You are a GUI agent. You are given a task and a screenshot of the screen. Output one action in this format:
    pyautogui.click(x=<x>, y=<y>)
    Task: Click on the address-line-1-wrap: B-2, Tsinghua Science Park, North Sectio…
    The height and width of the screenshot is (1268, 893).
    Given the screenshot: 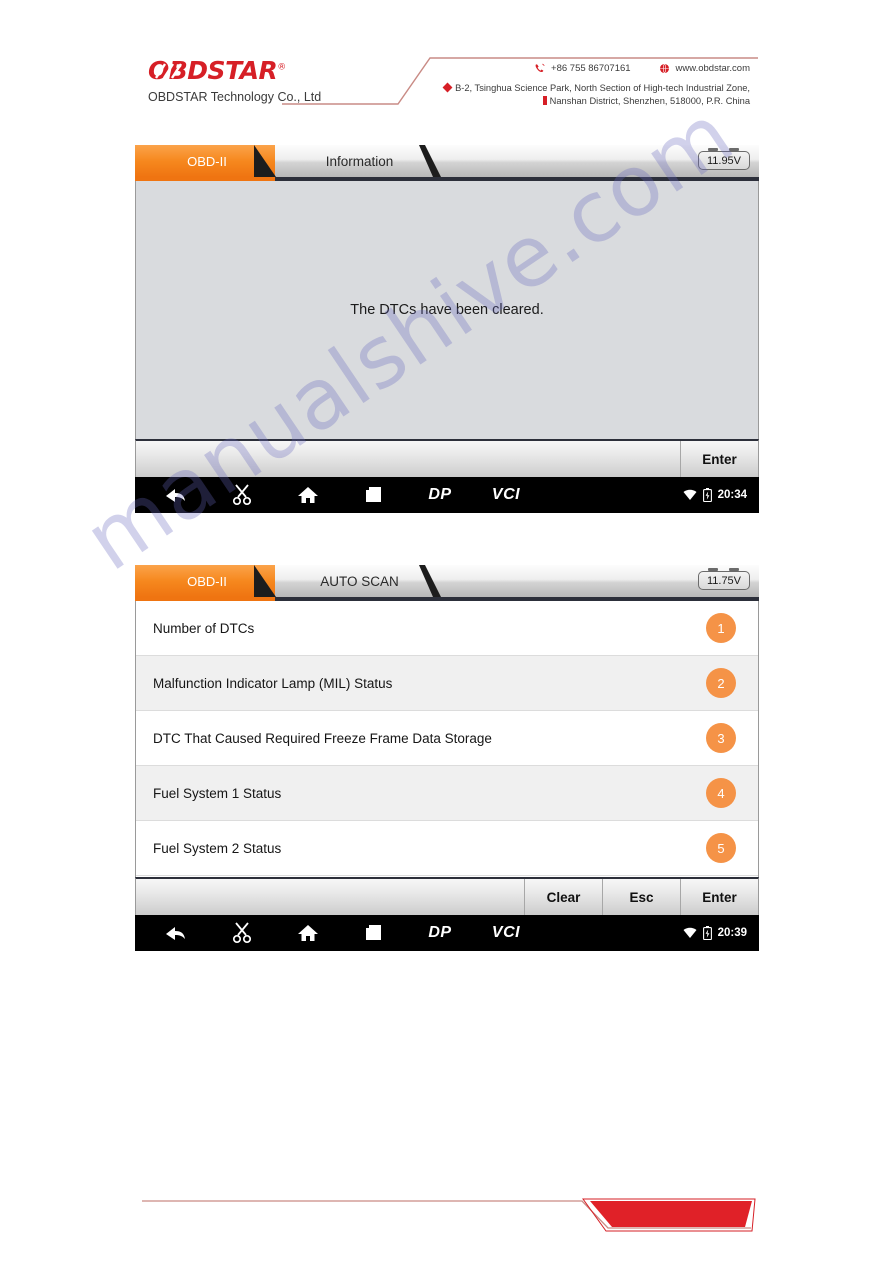 What is the action you would take?
    pyautogui.click(x=596, y=88)
    